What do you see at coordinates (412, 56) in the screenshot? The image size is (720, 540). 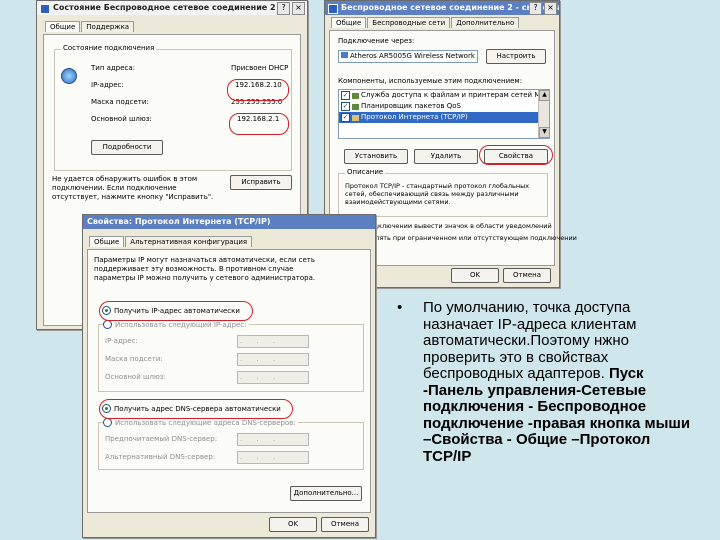 I see `adapter-name: Atheros AR5005G Wireless Network` at bounding box center [412, 56].